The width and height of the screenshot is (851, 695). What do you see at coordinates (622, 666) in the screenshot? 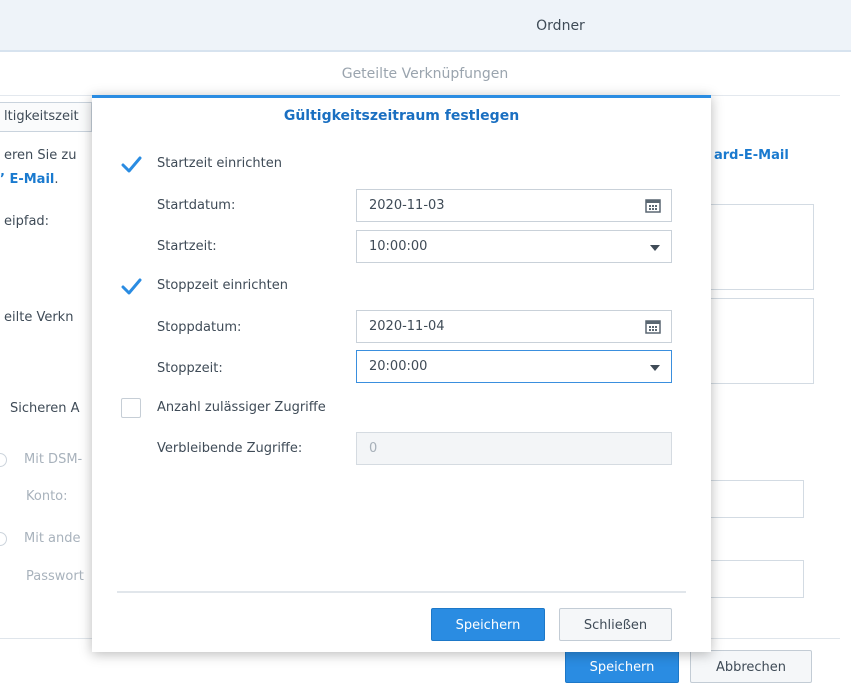
I see `background-save-button: Speichern` at bounding box center [622, 666].